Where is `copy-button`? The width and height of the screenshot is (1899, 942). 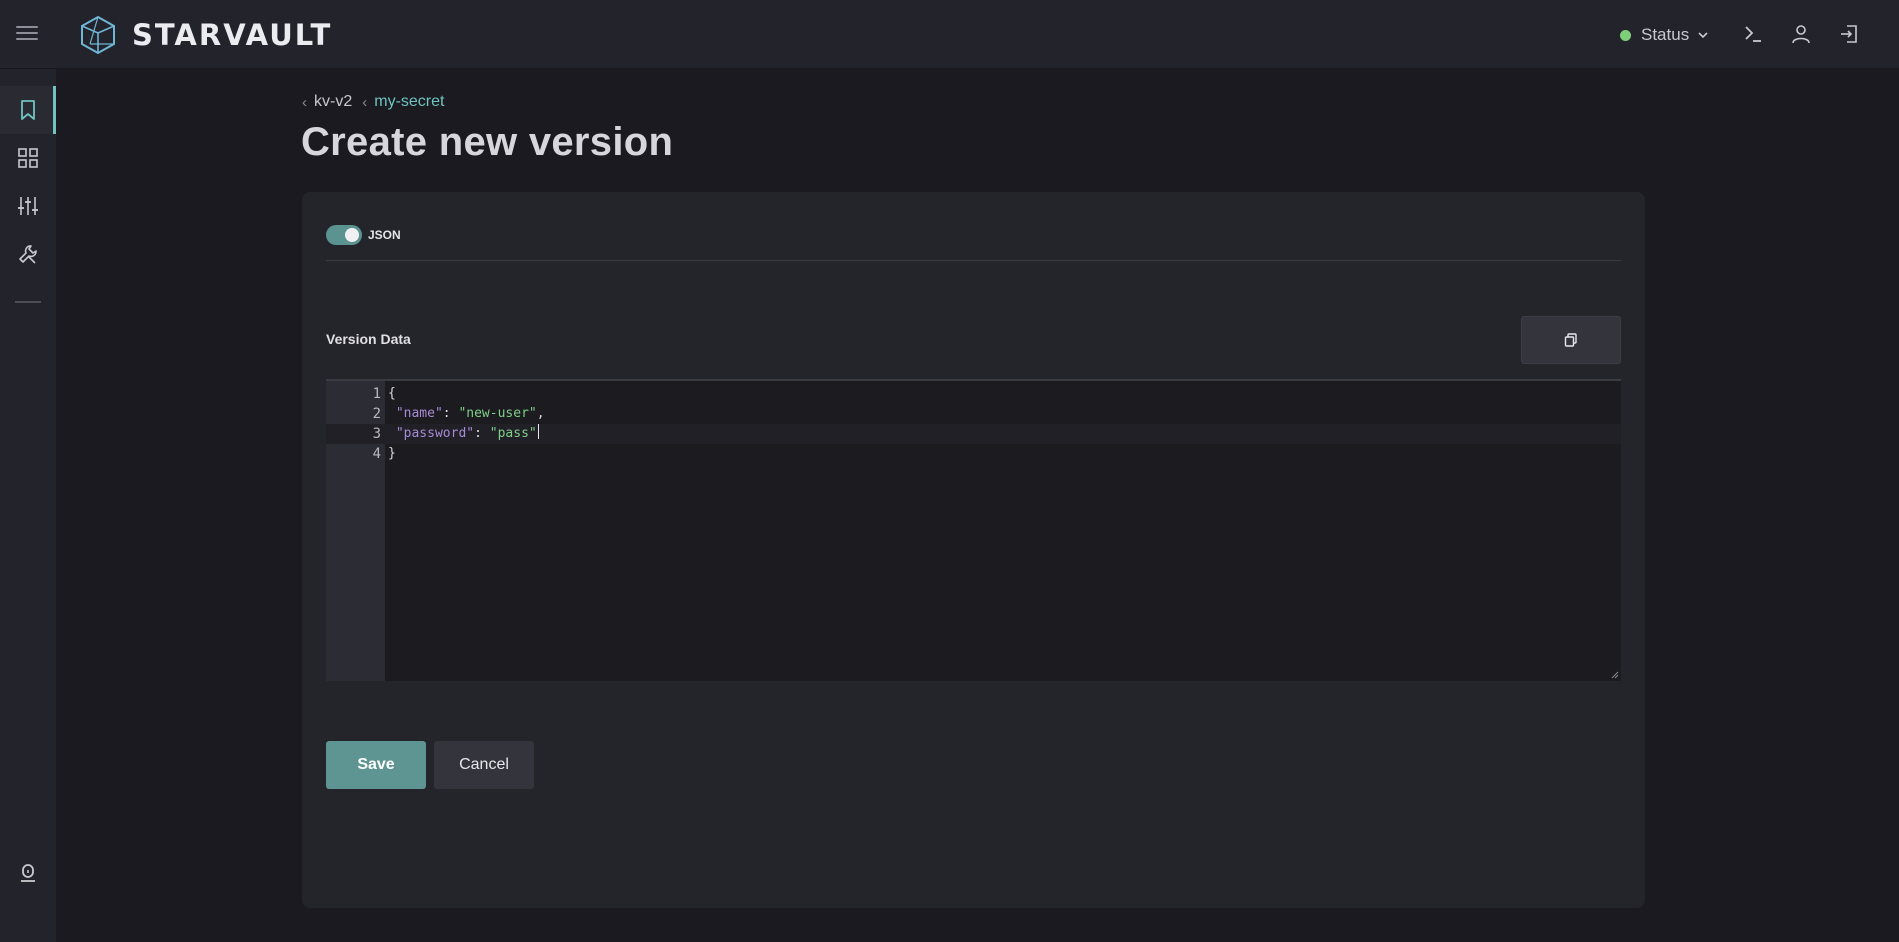 copy-button is located at coordinates (1571, 340).